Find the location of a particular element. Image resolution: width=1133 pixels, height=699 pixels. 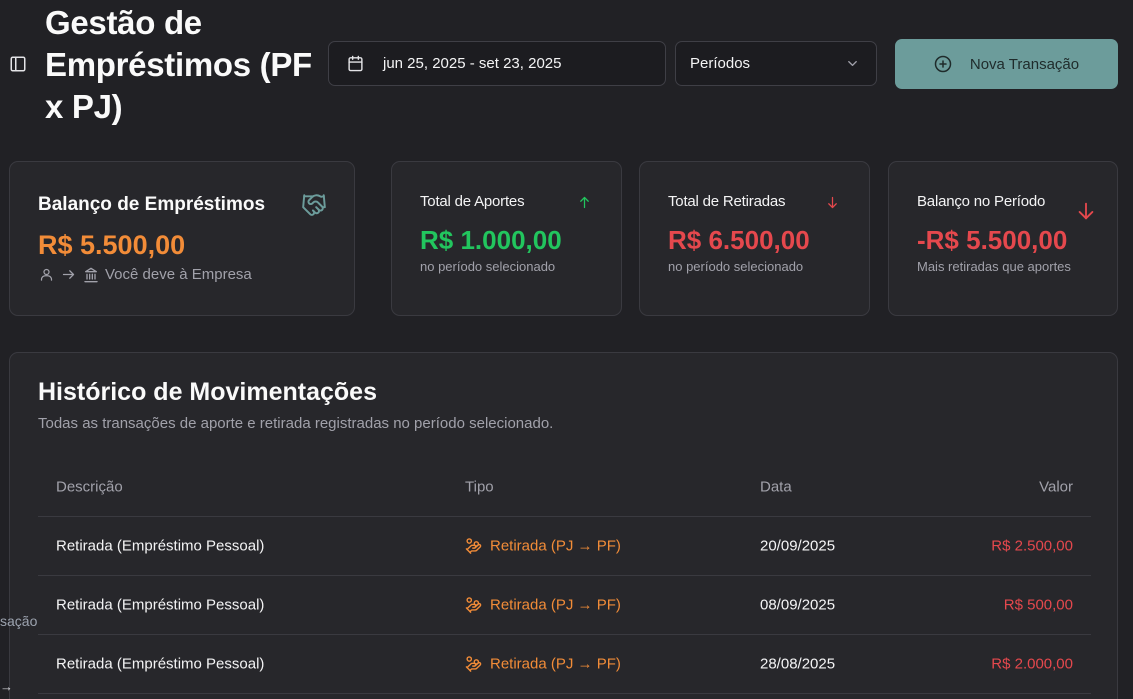

history-title: Histórico de Movimentações is located at coordinates (207, 392).